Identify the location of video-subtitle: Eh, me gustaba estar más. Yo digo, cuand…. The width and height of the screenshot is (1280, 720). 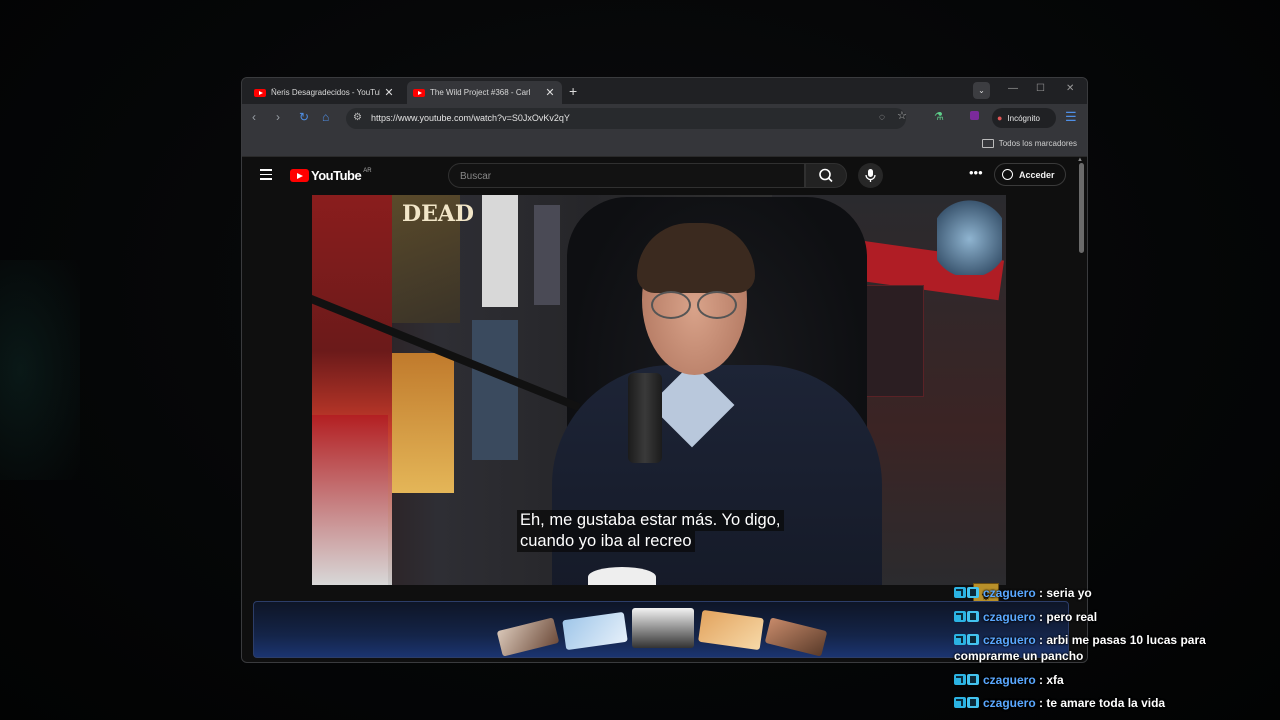
(650, 531).